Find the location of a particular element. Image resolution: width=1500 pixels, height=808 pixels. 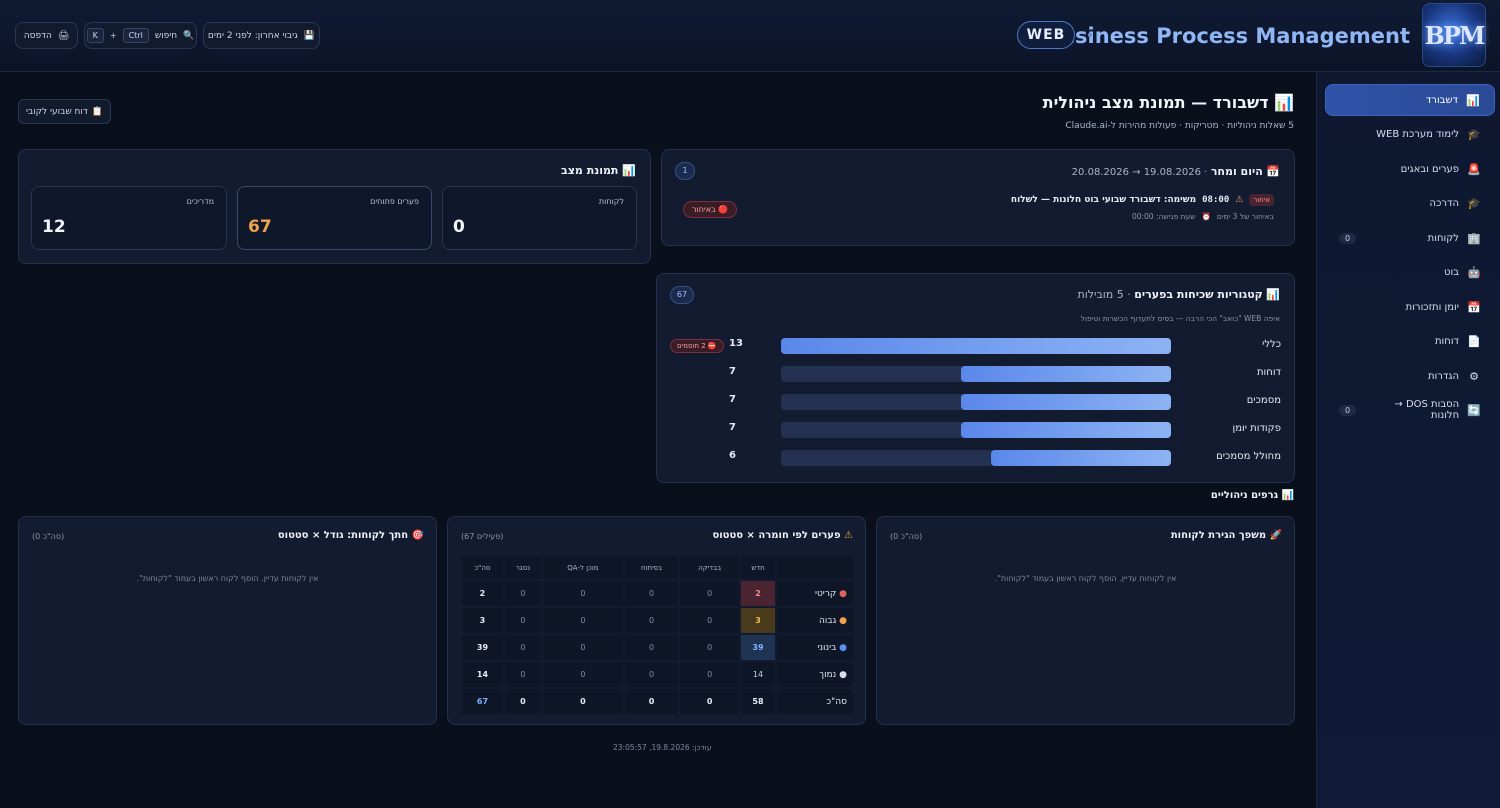

col-review: בבדיקה is located at coordinates (709, 567).